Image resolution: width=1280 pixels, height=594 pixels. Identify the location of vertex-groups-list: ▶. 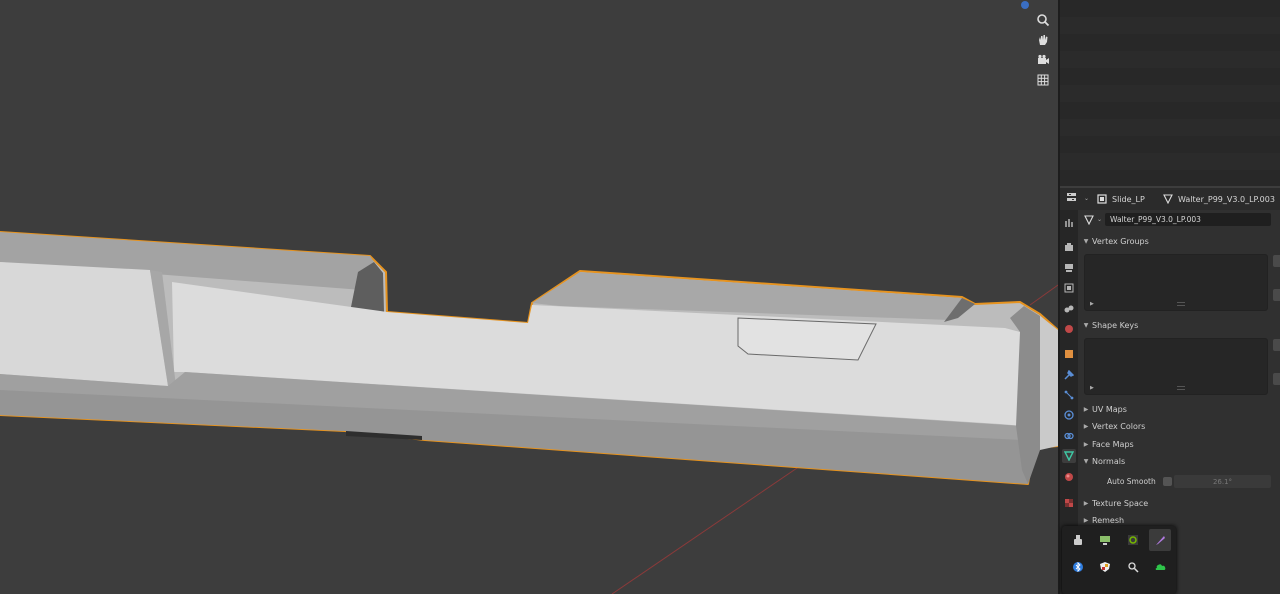
(1176, 282).